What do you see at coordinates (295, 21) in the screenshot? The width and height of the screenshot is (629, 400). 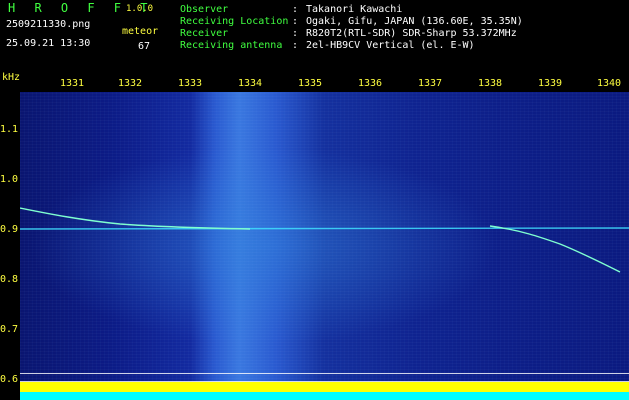 I see `location-colon: :` at bounding box center [295, 21].